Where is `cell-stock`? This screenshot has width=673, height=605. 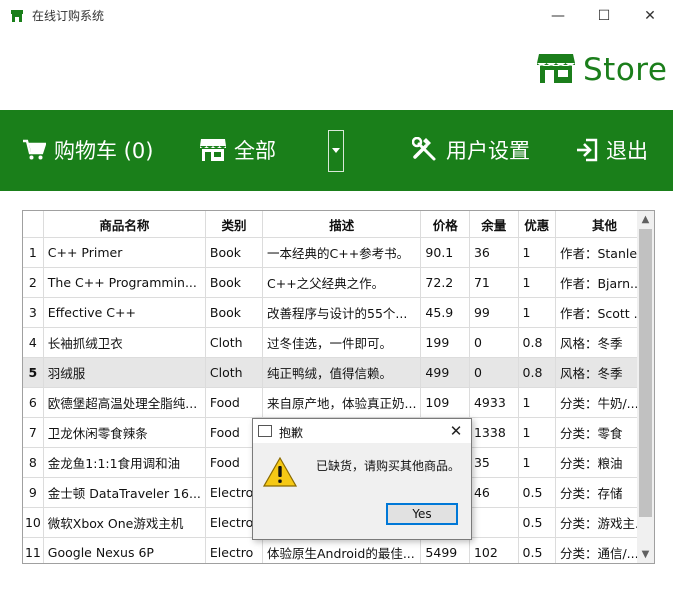 cell-stock is located at coordinates (494, 522).